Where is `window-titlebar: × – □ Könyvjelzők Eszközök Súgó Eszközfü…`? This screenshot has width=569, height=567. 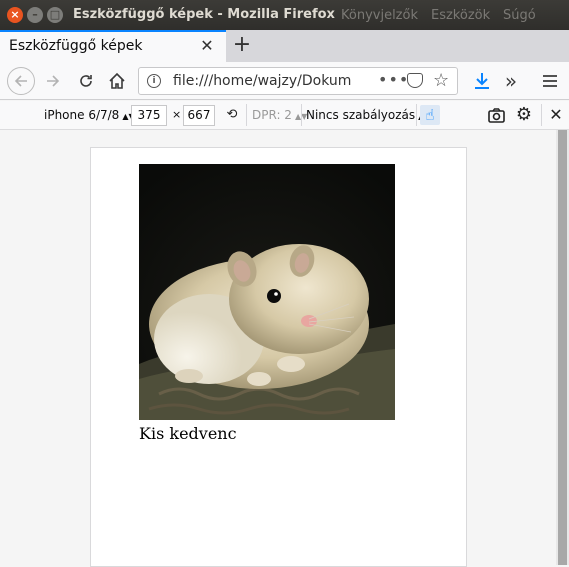 window-titlebar: × – □ Könyvjelzők Eszközök Súgó Eszközfü… is located at coordinates (284, 15).